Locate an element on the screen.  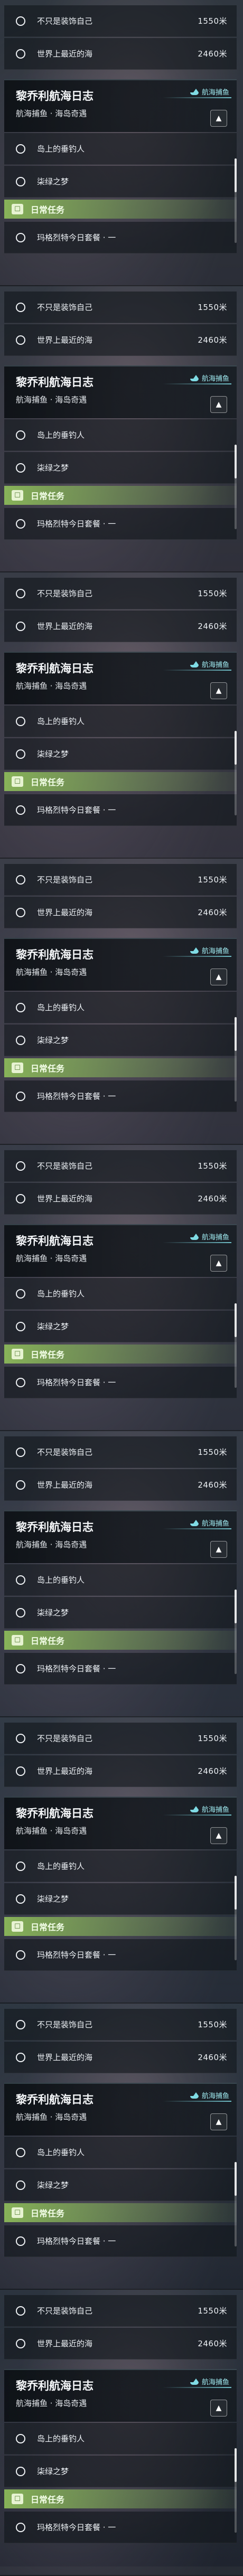
tag-underline is located at coordinates (197, 2101).